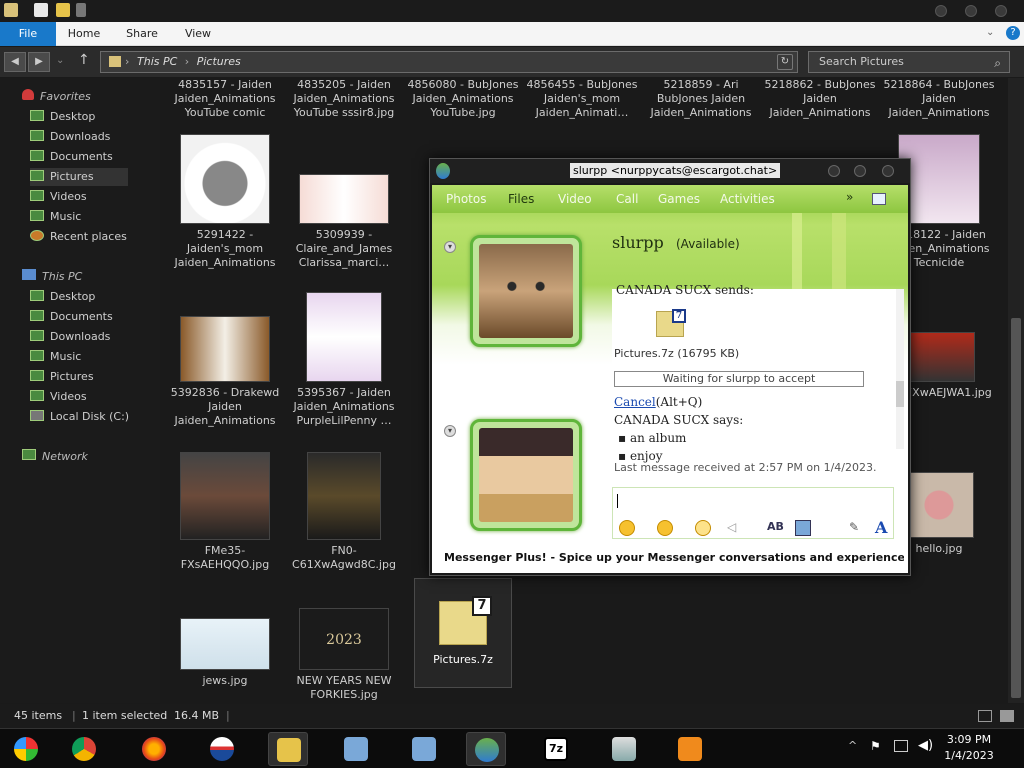  I want to click on handwriting-icon: ✎, so click(857, 528).